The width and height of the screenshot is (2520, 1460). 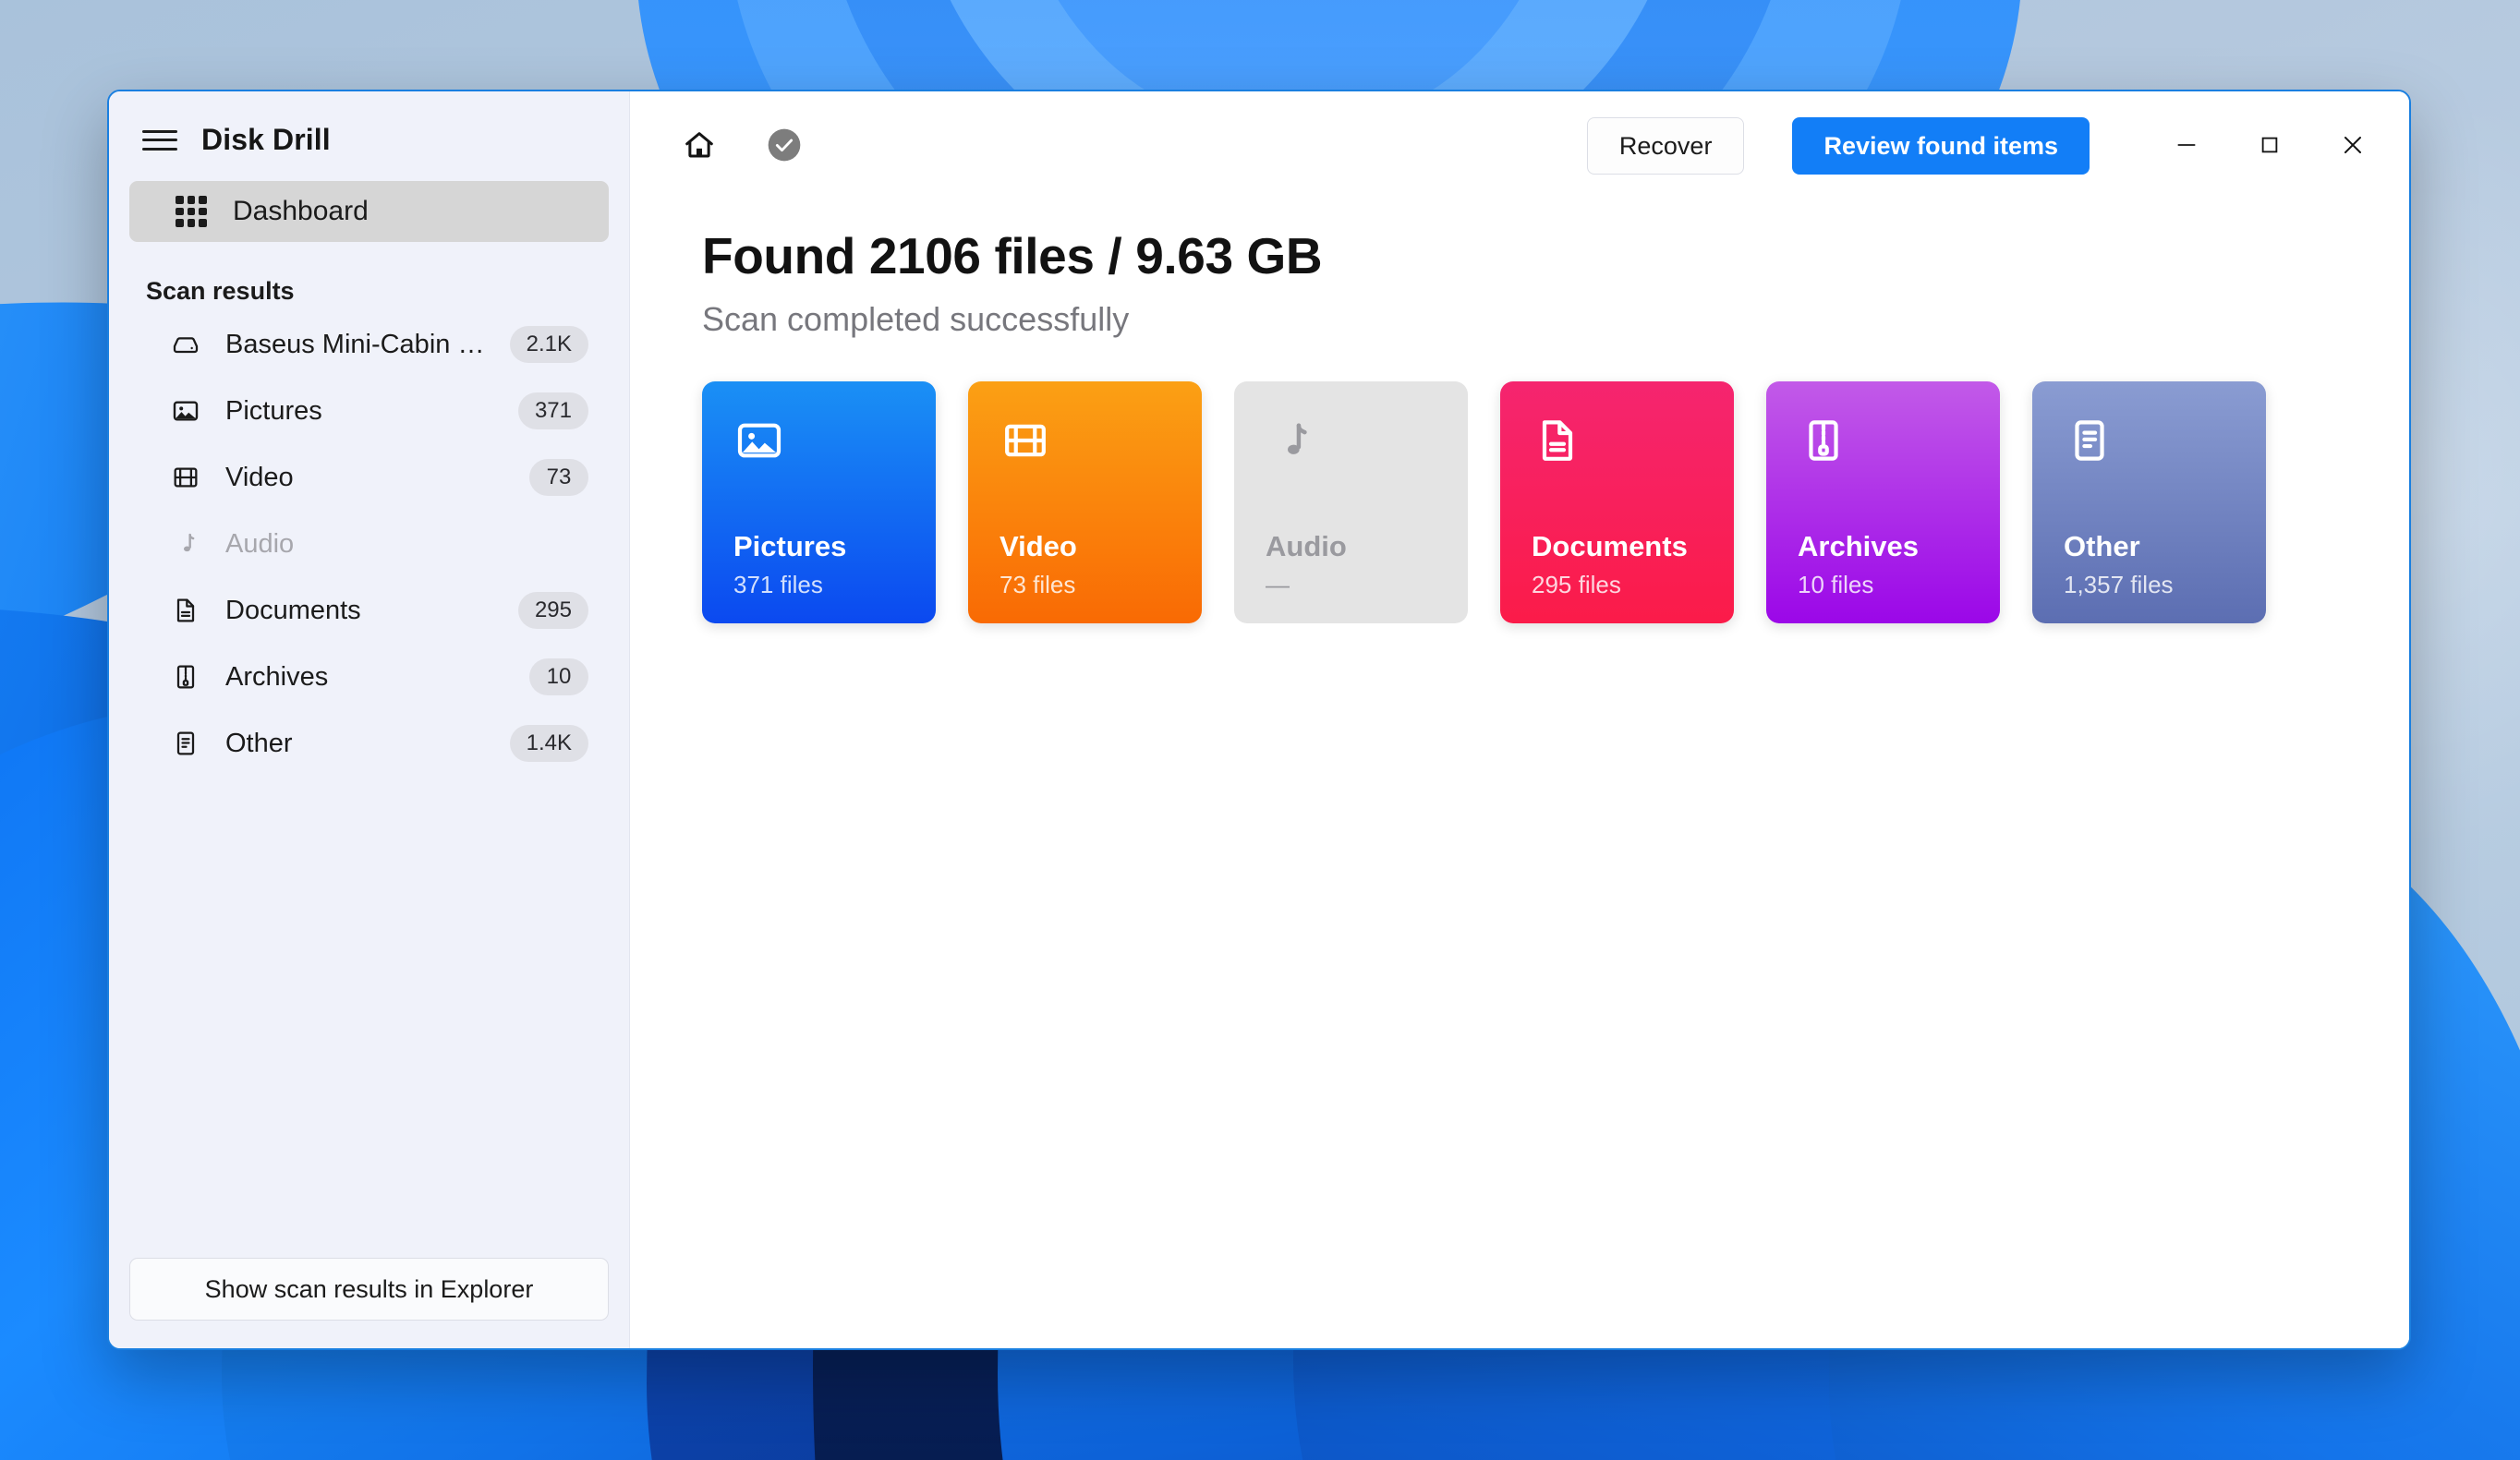 What do you see at coordinates (1883, 502) in the screenshot?
I see `category-card-archives: Archives 10 files` at bounding box center [1883, 502].